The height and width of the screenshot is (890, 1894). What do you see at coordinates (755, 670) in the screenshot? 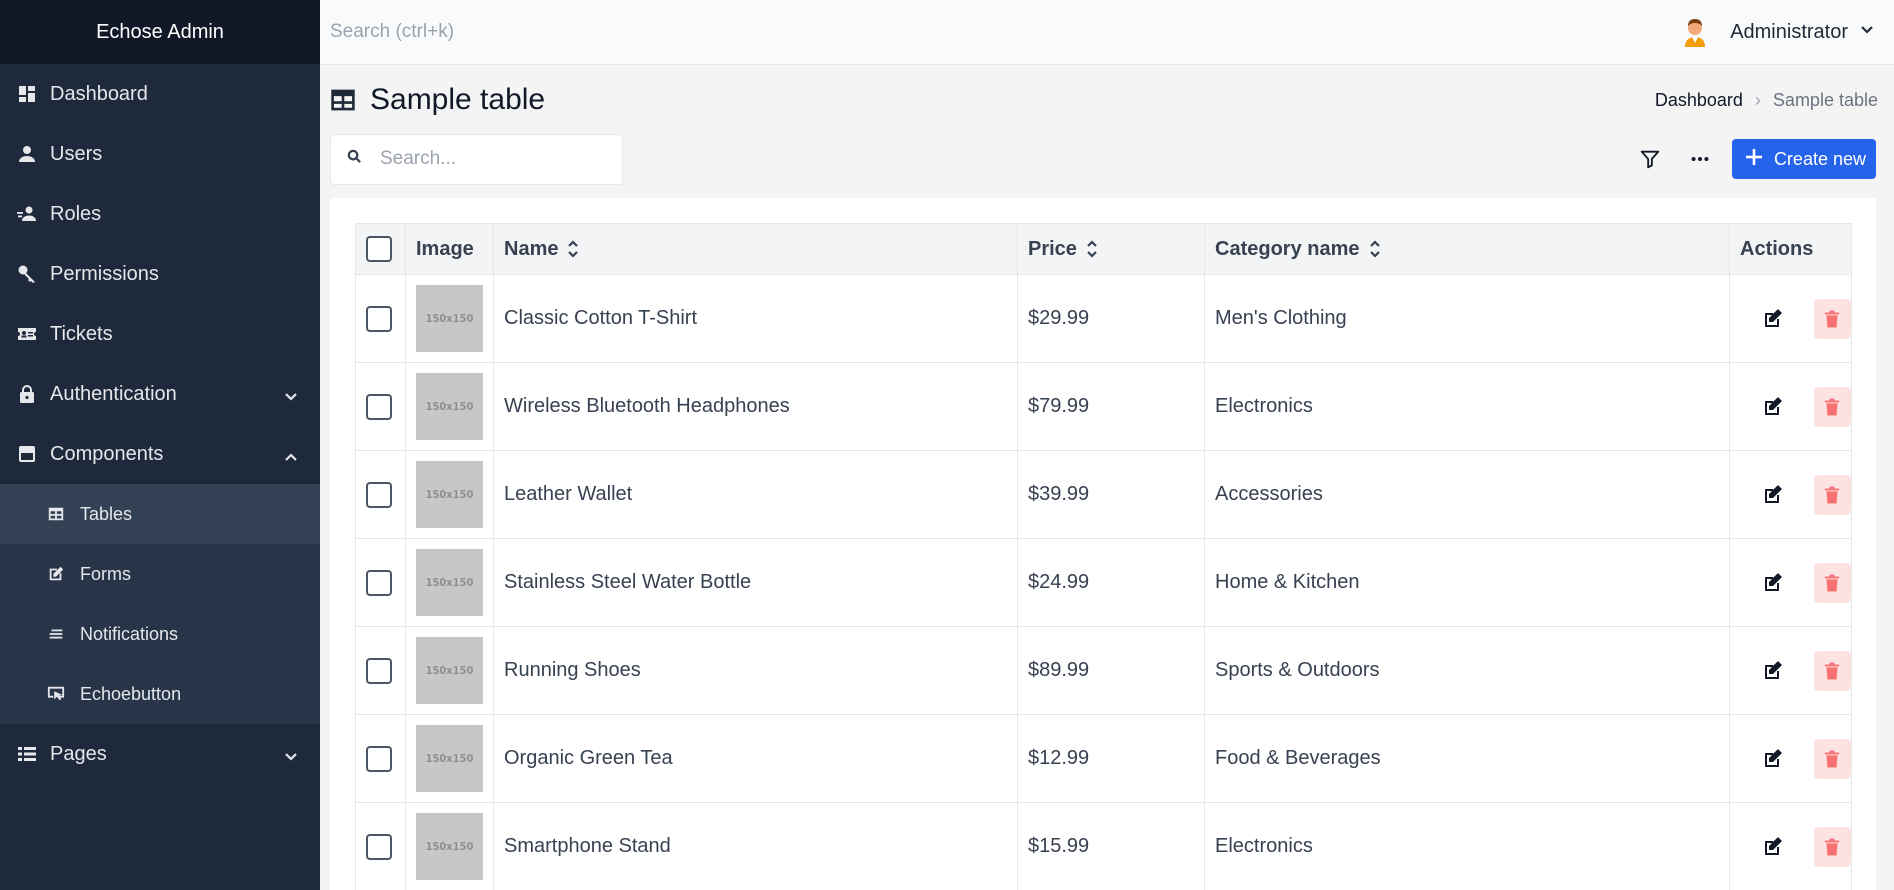
I see `row-name: Running Shoes` at bounding box center [755, 670].